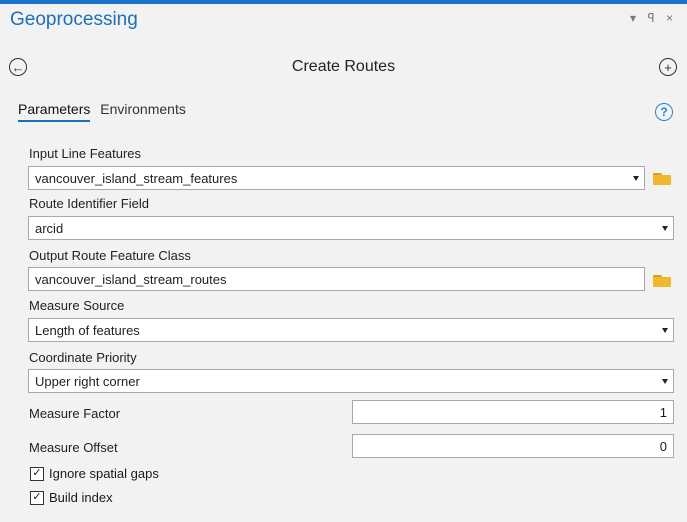 The height and width of the screenshot is (522, 687). I want to click on pane-options-dropdown-icon: ▾, so click(635, 18).